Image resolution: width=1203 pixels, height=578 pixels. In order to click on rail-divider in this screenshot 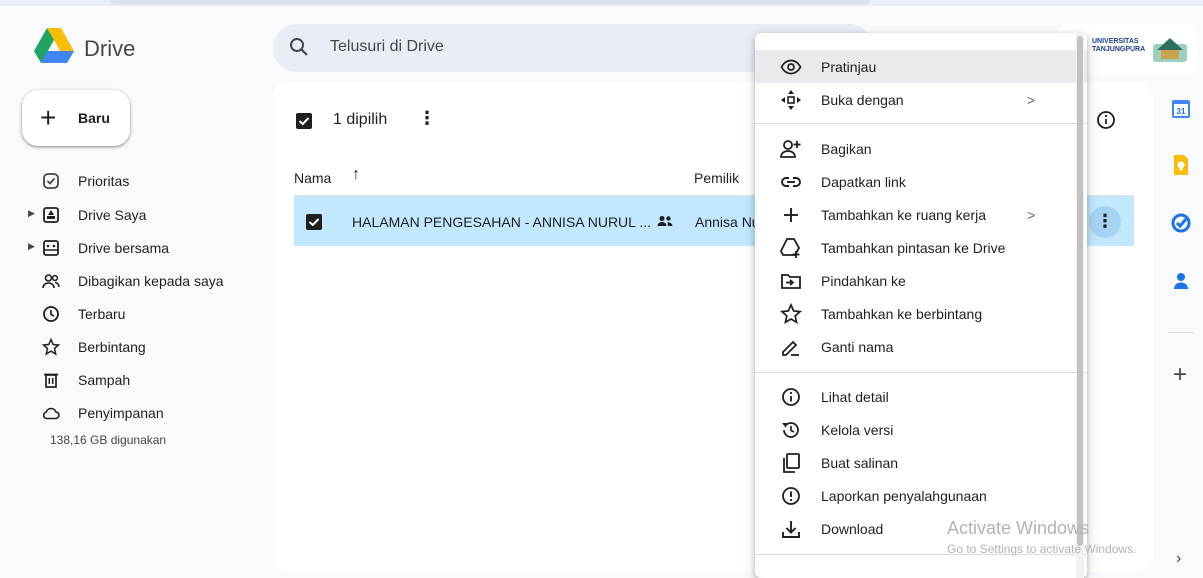, I will do `click(1181, 332)`.